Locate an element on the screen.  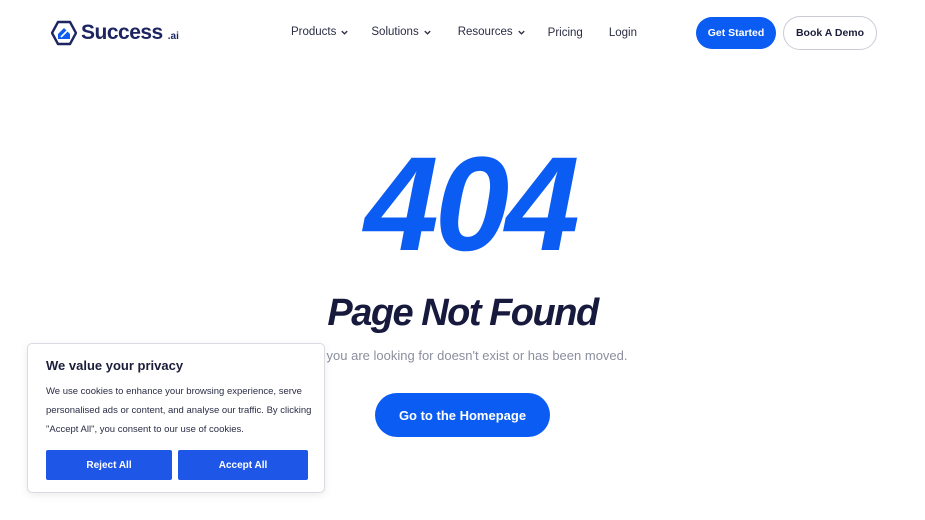
nav-resources: Resources is located at coordinates (492, 32).